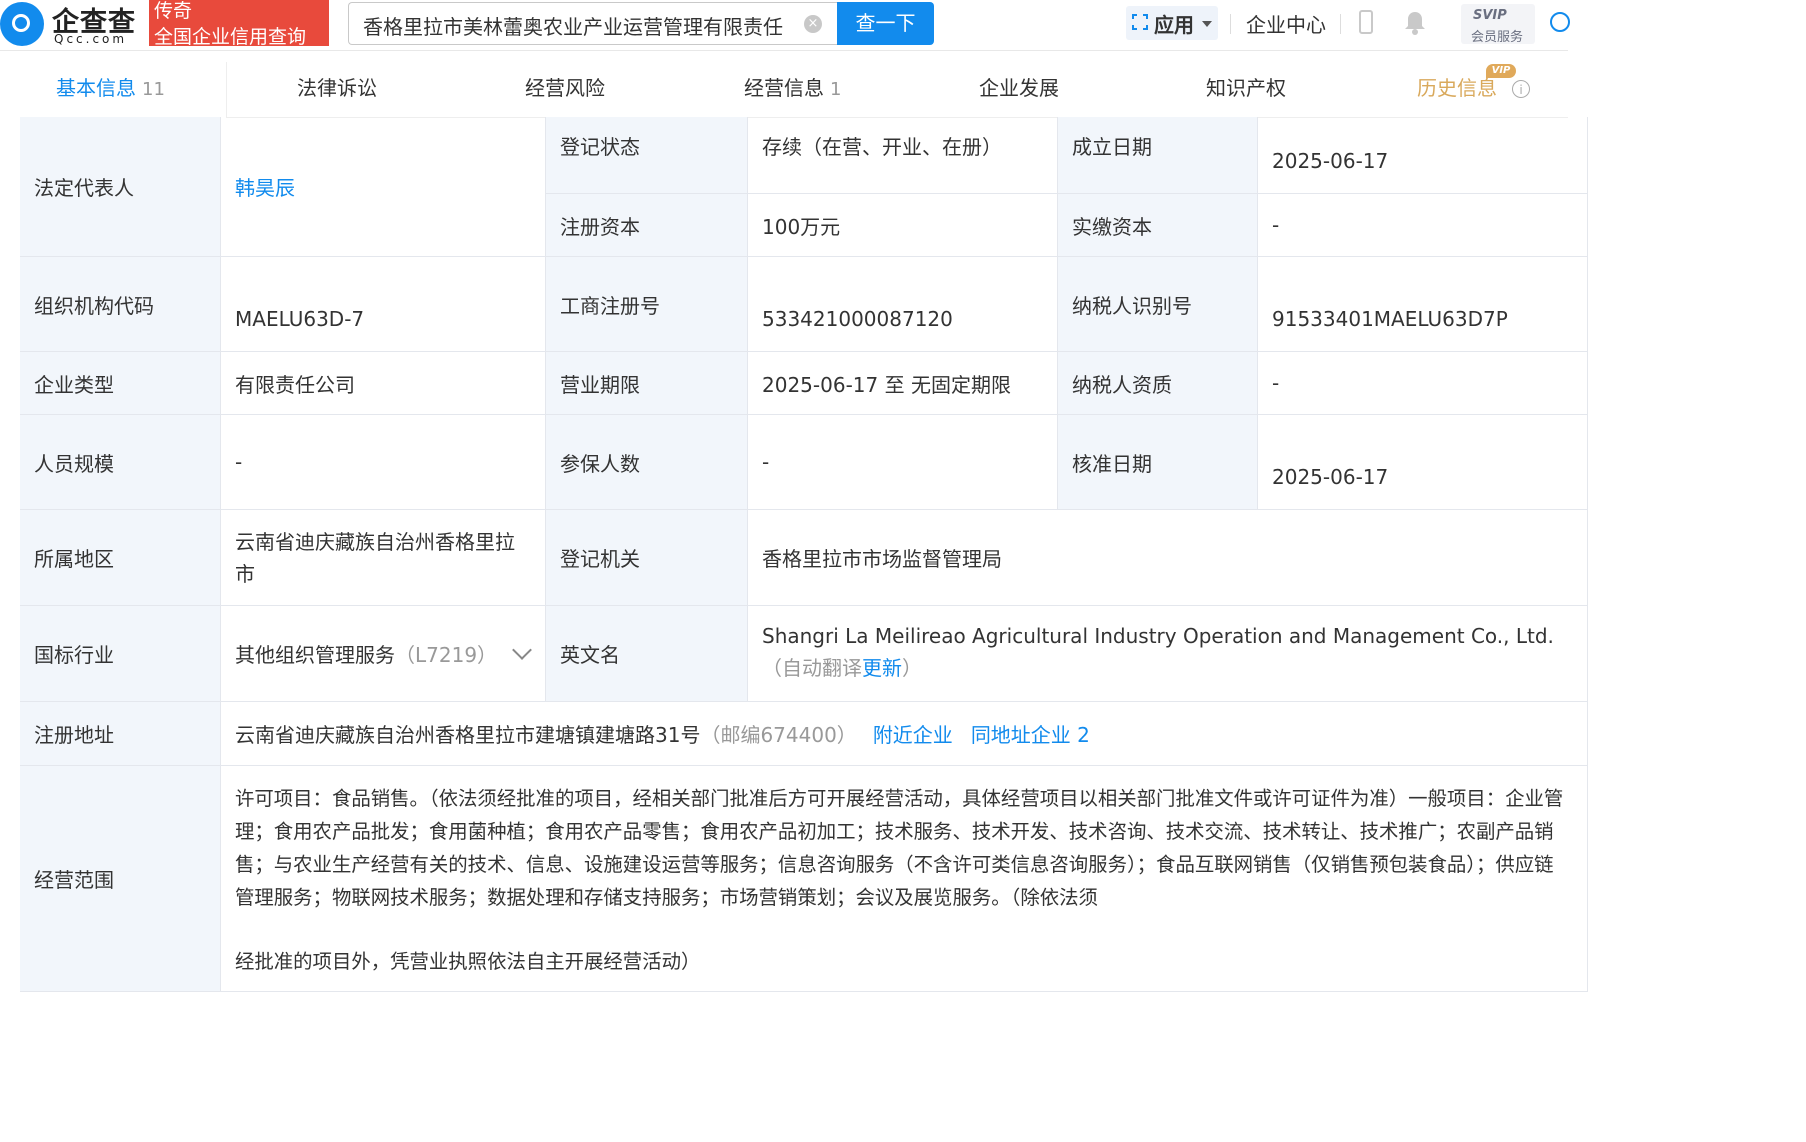 The height and width of the screenshot is (1142, 1806). What do you see at coordinates (120, 462) in the screenshot?
I see `staff-size-label: 人员规模` at bounding box center [120, 462].